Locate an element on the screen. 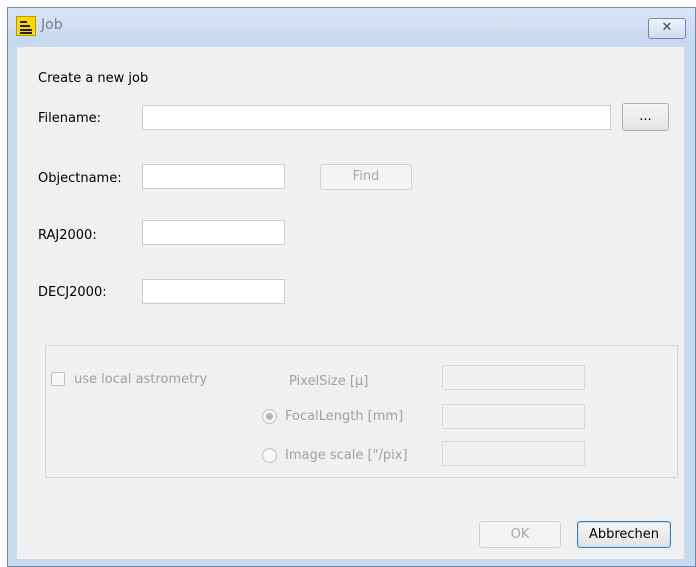 Image resolution: width=696 pixels, height=567 pixels. focallength-input is located at coordinates (513, 416).